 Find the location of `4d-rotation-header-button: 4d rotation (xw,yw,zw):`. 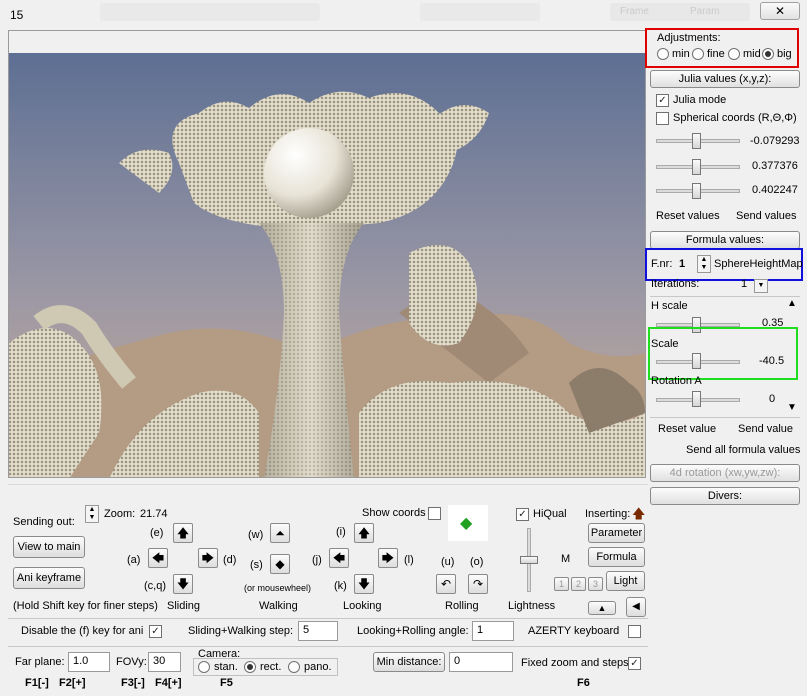

4d-rotation-header-button: 4d rotation (xw,yw,zw): is located at coordinates (725, 473).